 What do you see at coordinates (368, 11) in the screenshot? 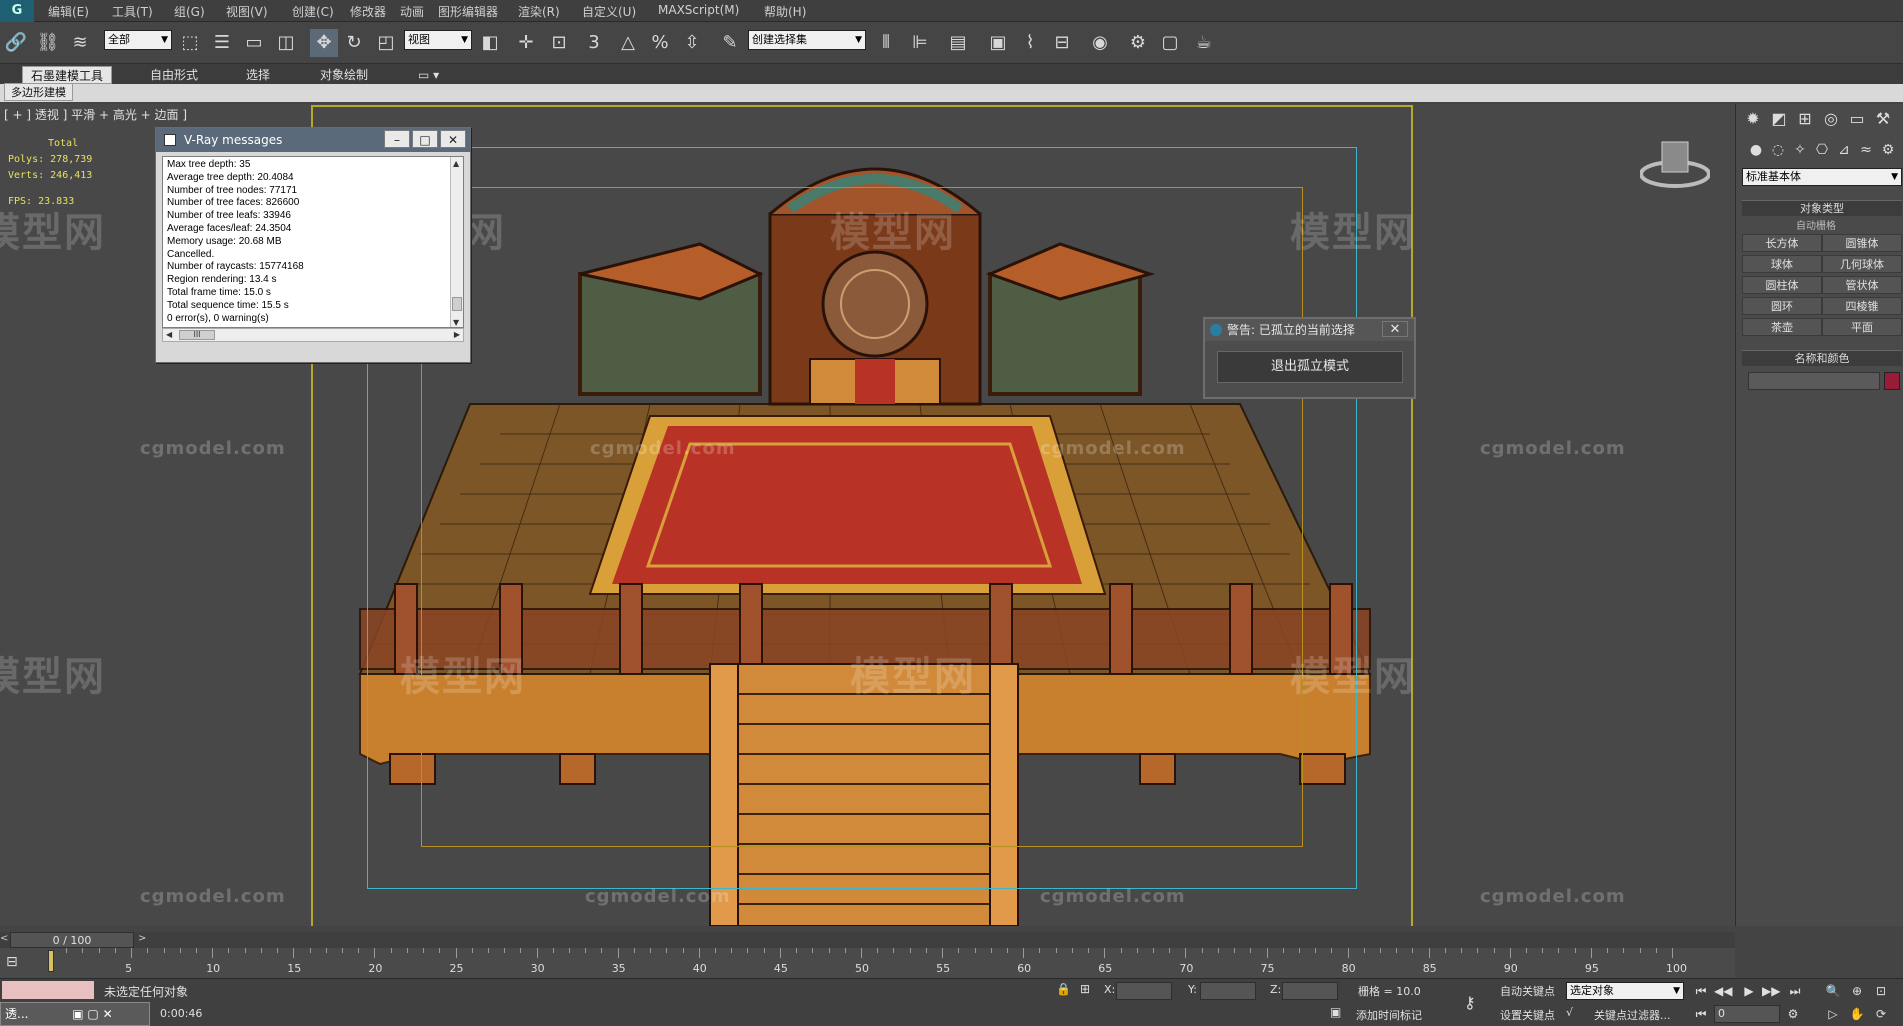
I see `menu-modifiers: 修改器` at bounding box center [368, 11].